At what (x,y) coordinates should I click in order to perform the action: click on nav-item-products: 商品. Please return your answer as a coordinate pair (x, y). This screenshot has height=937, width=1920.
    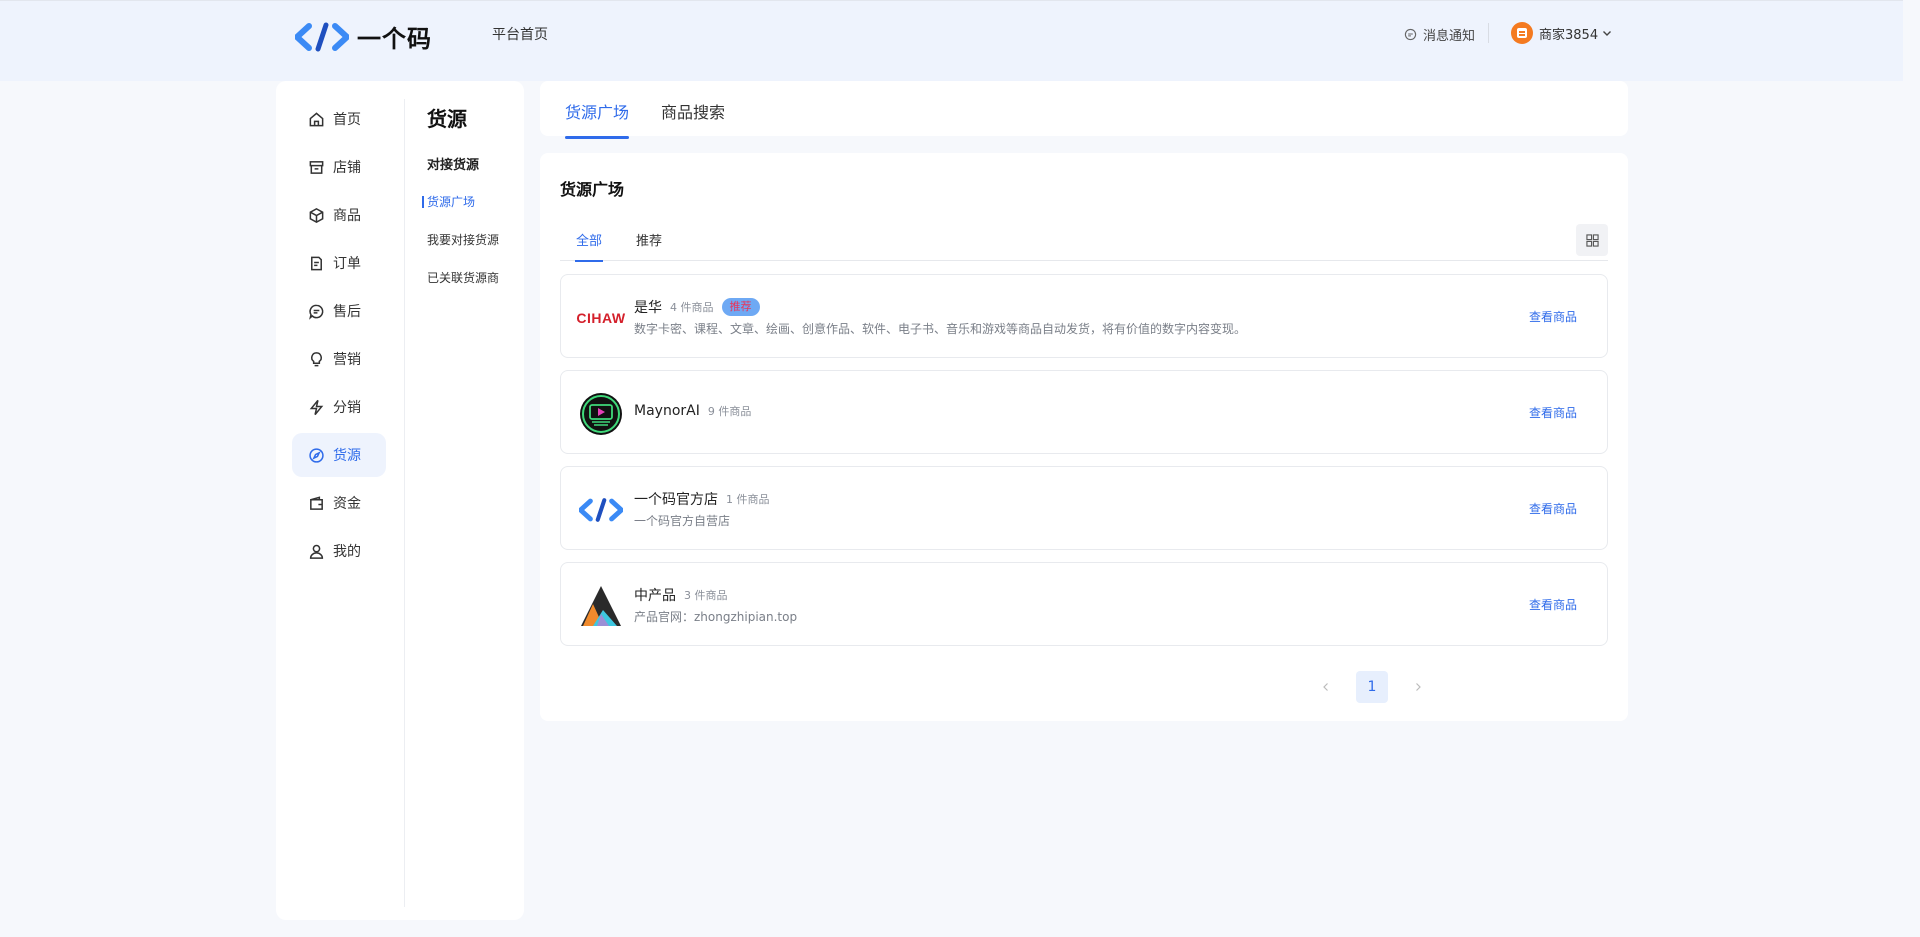
    Looking at the image, I should click on (339, 215).